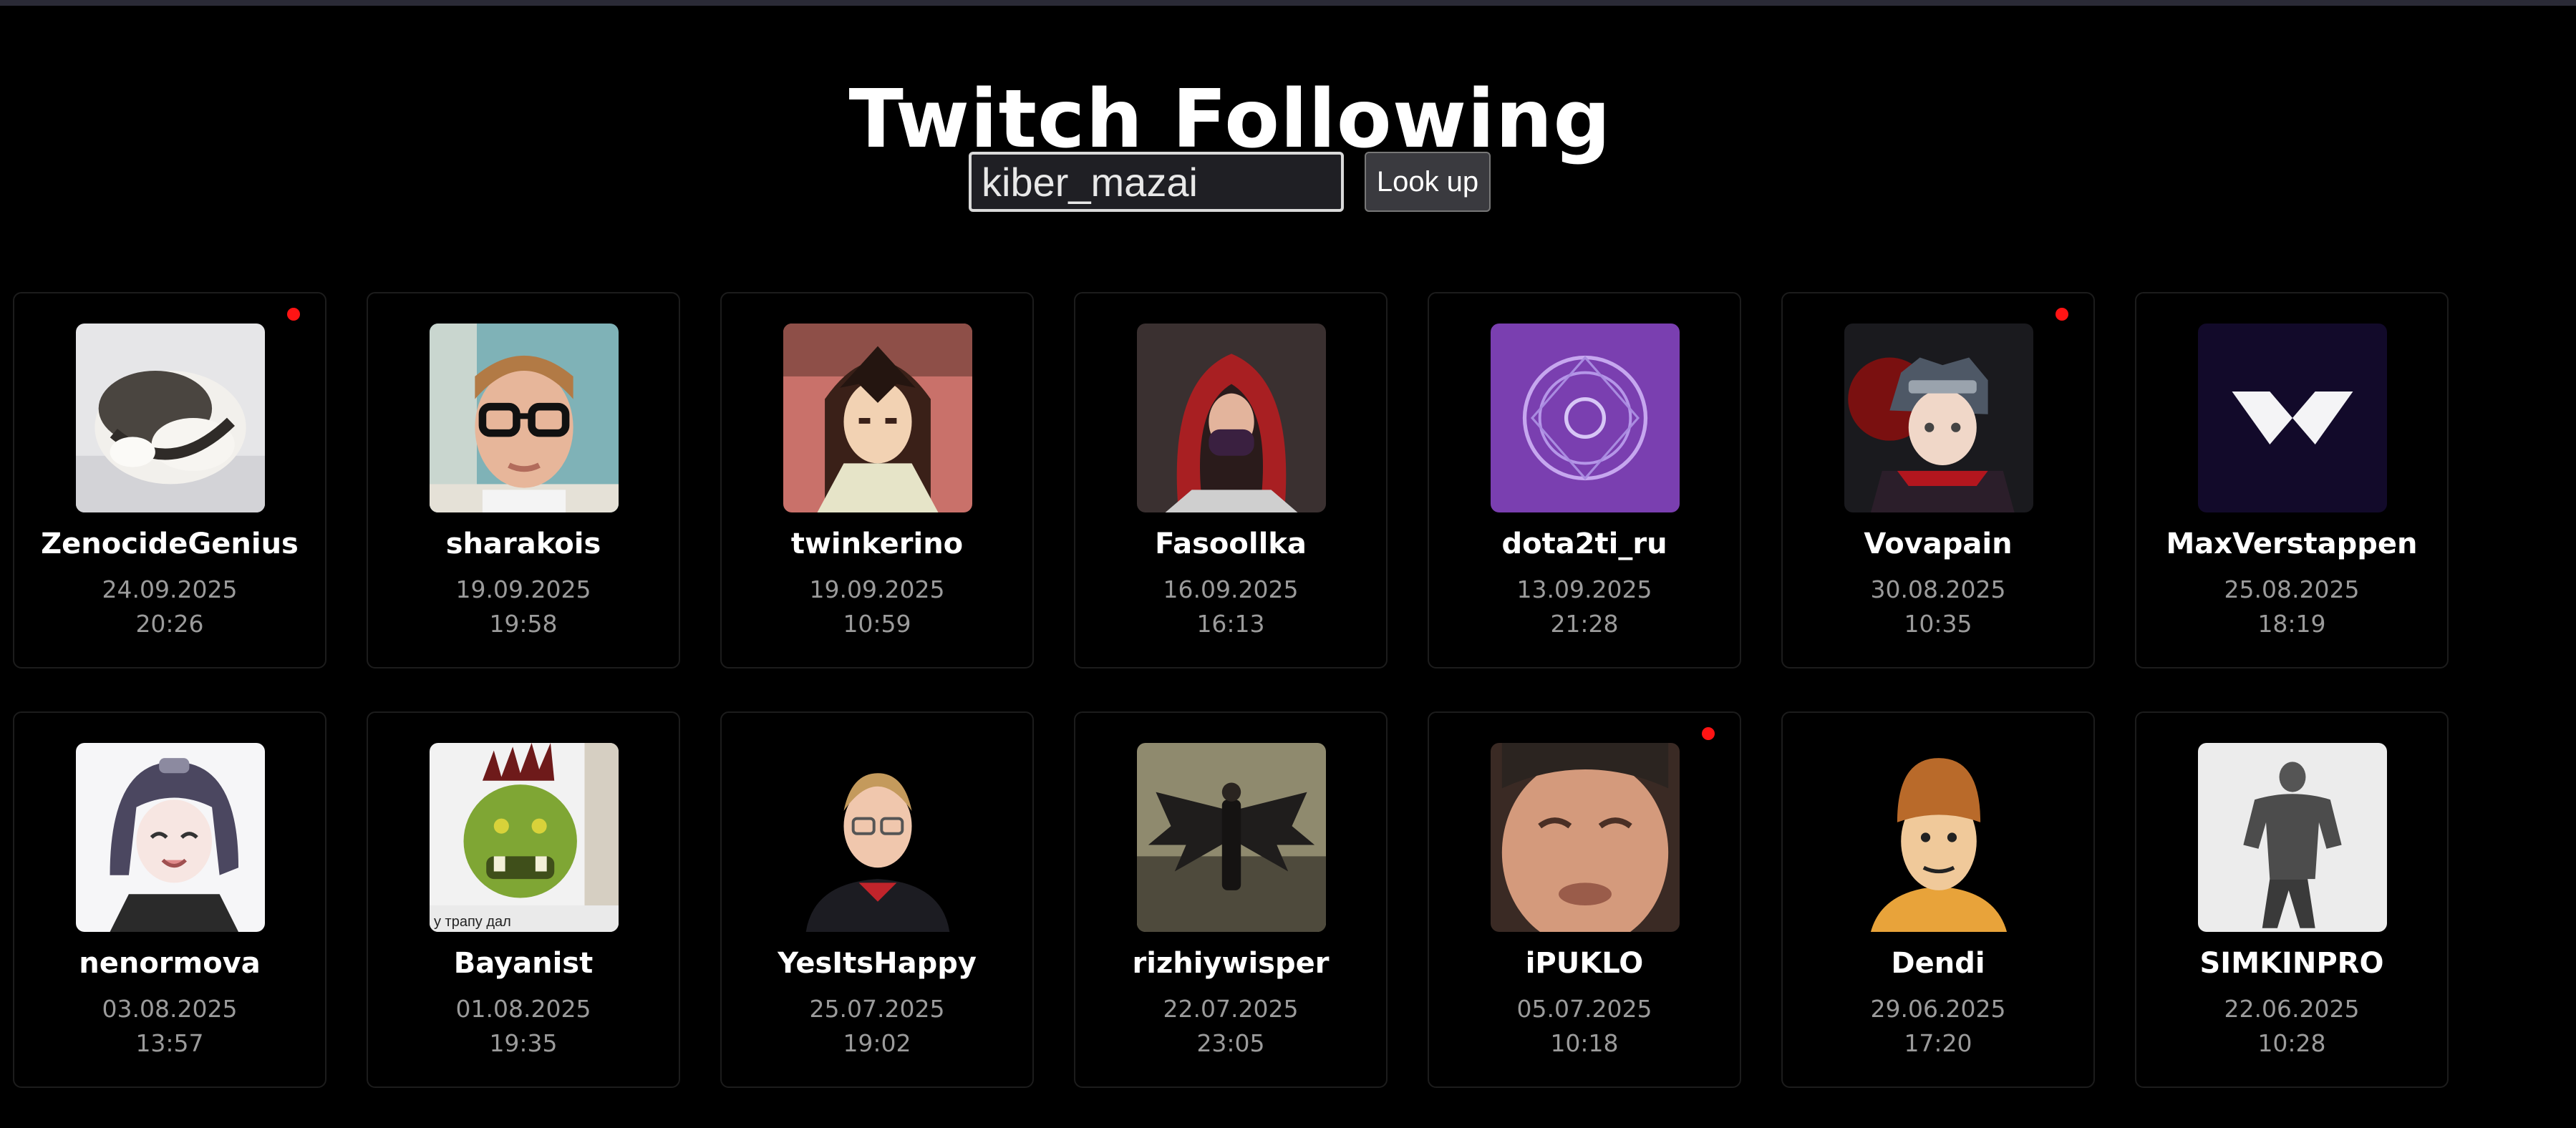 This screenshot has width=2576, height=1128. I want to click on follow-date: 24.09.2025, so click(170, 589).